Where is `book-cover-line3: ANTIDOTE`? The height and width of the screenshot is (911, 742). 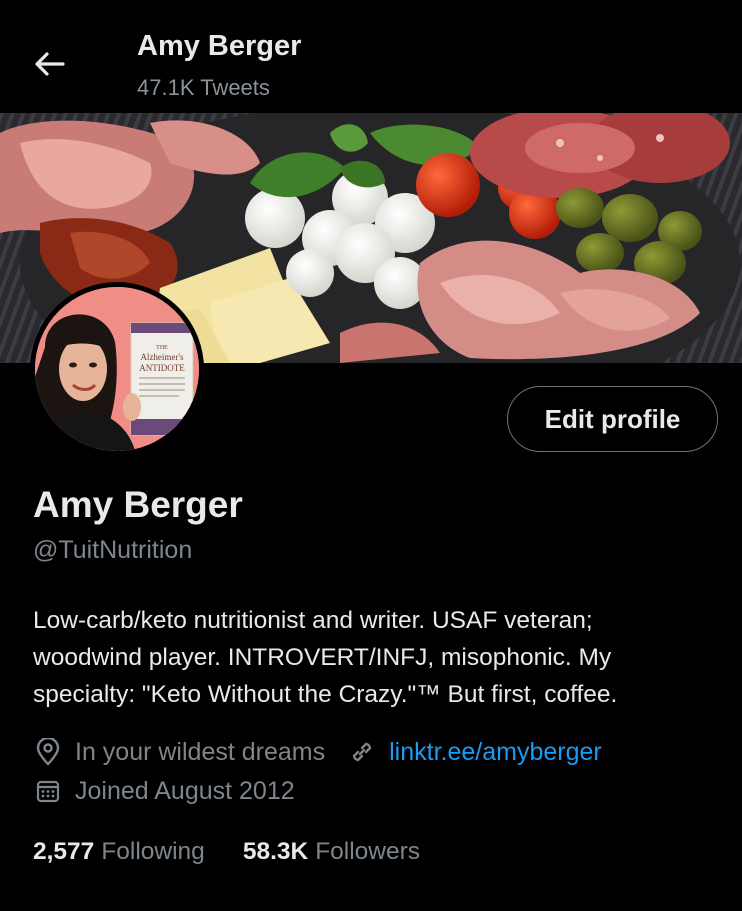 book-cover-line3: ANTIDOTE is located at coordinates (162, 368).